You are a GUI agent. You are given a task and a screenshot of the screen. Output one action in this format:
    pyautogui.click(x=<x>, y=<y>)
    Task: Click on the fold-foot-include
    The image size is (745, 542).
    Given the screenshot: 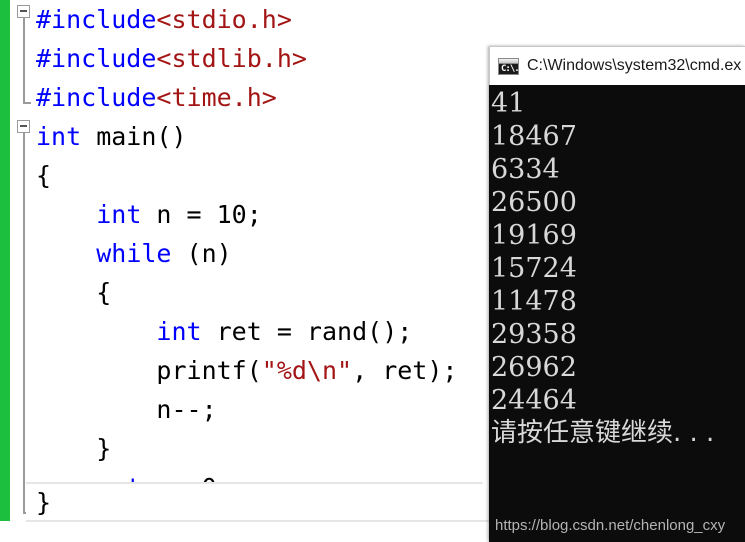 What is the action you would take?
    pyautogui.click(x=27, y=103)
    